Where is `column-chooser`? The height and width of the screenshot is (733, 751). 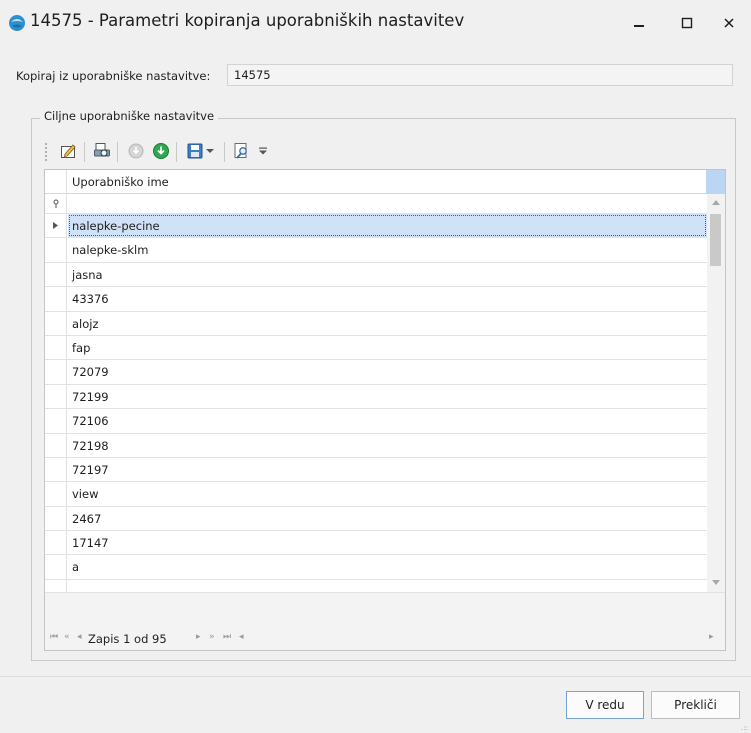
column-chooser is located at coordinates (715, 182).